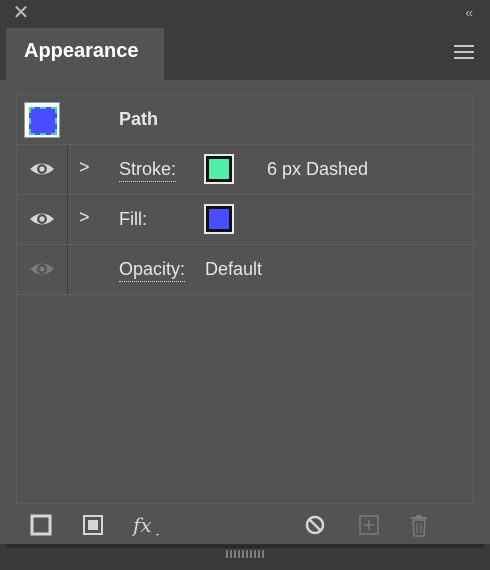 The width and height of the screenshot is (490, 570). Describe the element at coordinates (148, 170) in the screenshot. I see `stroke-label: Stroke:` at that location.